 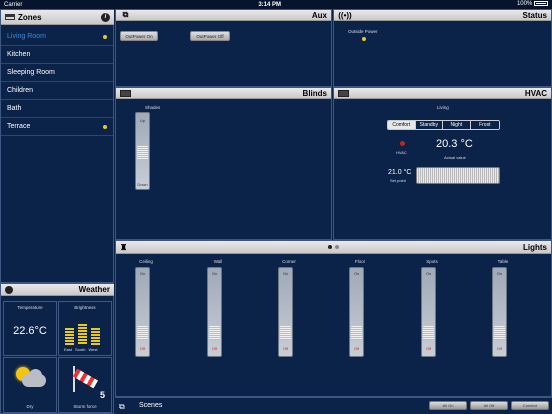 I want to click on brightness-col-east: East, so click(x=68, y=349).